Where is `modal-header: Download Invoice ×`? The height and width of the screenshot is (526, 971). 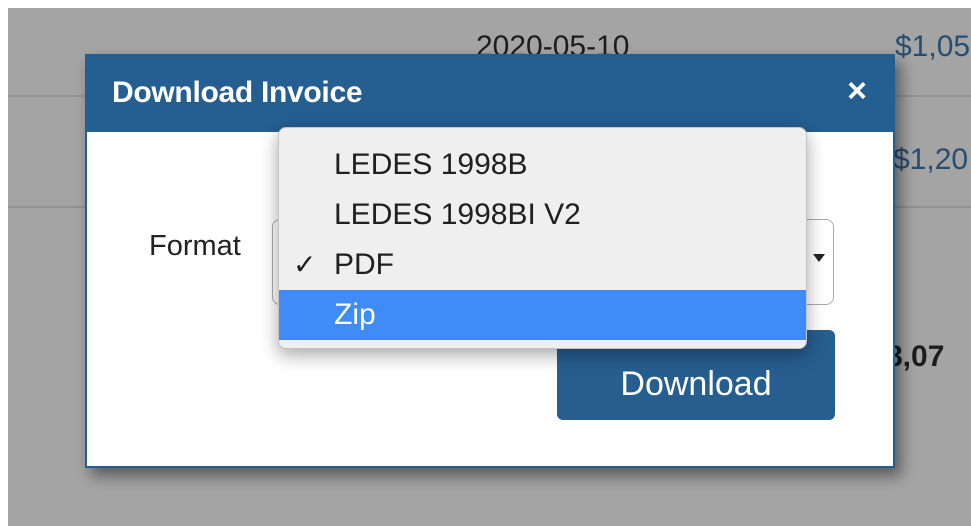
modal-header: Download Invoice × is located at coordinates (490, 94).